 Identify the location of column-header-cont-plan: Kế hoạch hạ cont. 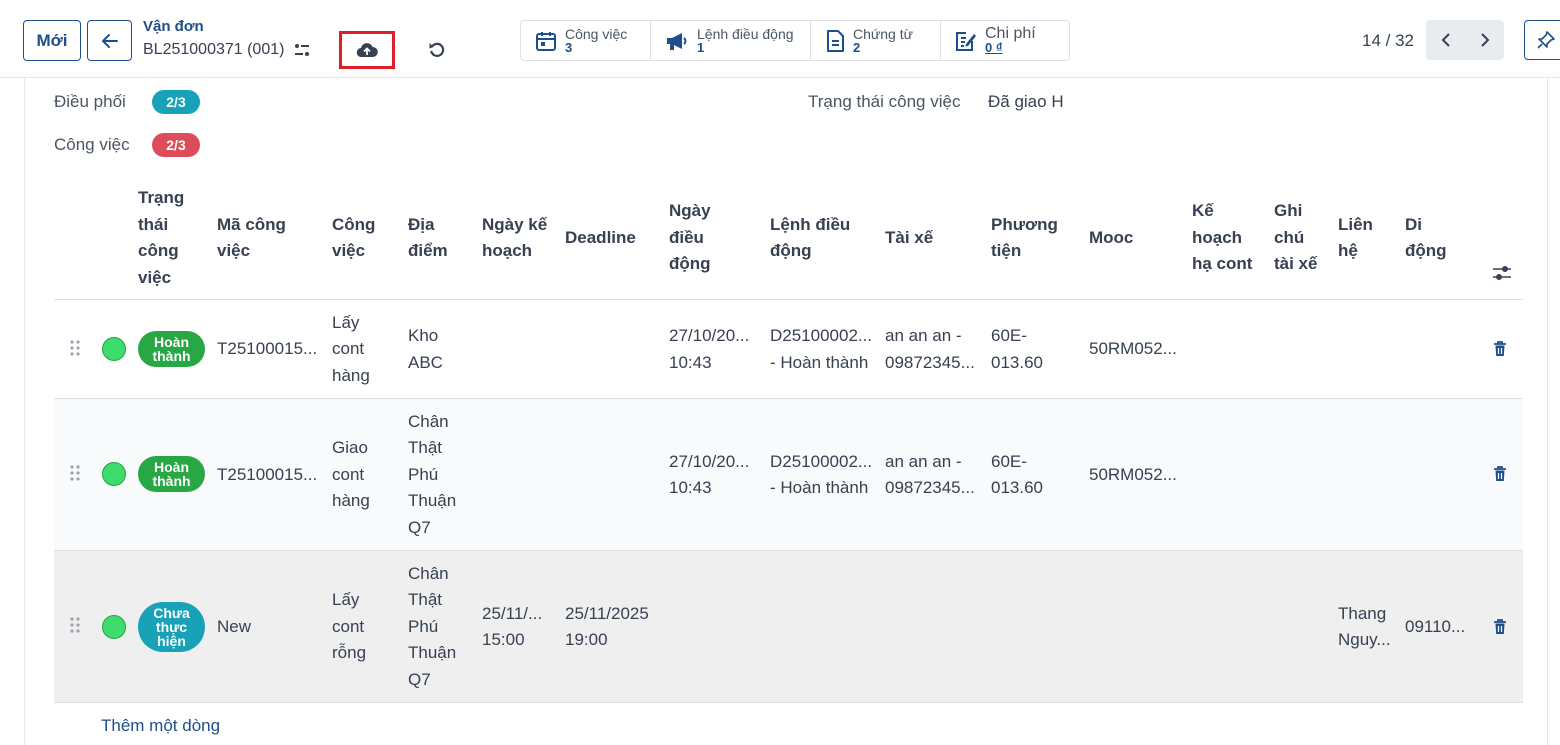
(1227, 238).